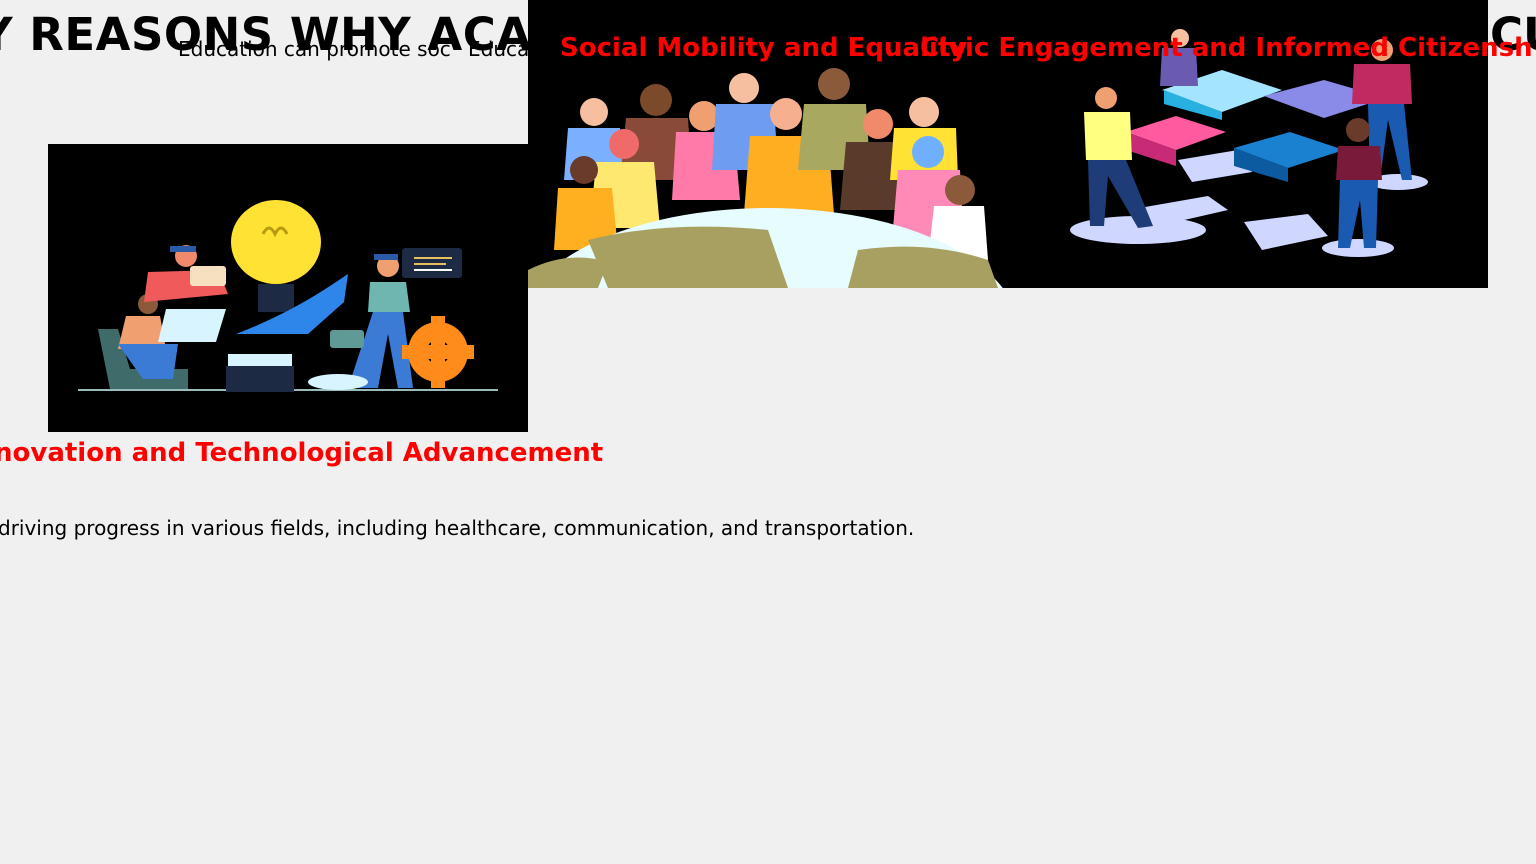 This screenshot has height=864, width=1536. Describe the element at coordinates (764, 48) in the screenshot. I see `social-mobility-heading: Social Mobility and Equality` at that location.